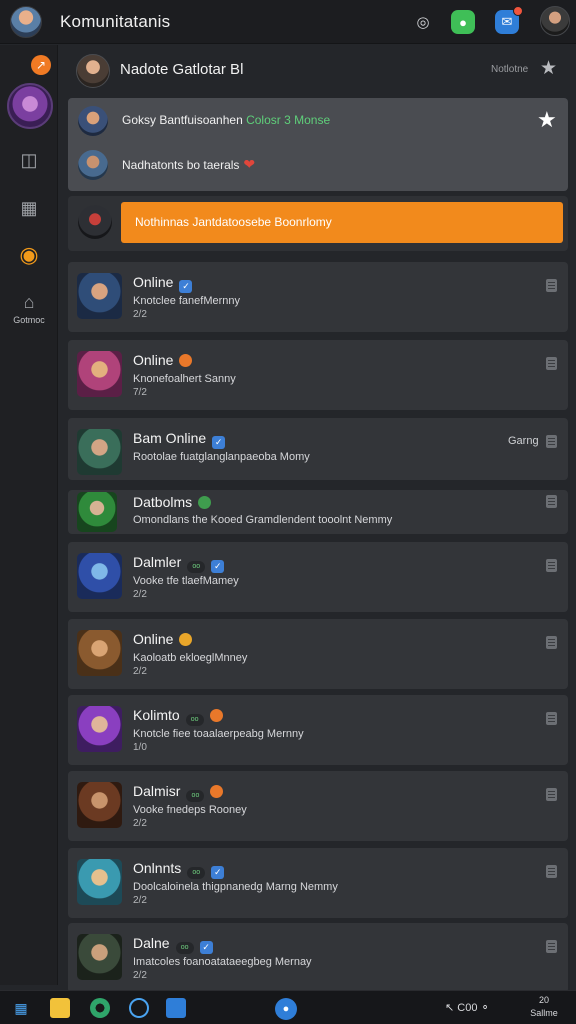 This screenshot has height=1024, width=576. What do you see at coordinates (139, 1008) in the screenshot?
I see `cortana-icon` at bounding box center [139, 1008].